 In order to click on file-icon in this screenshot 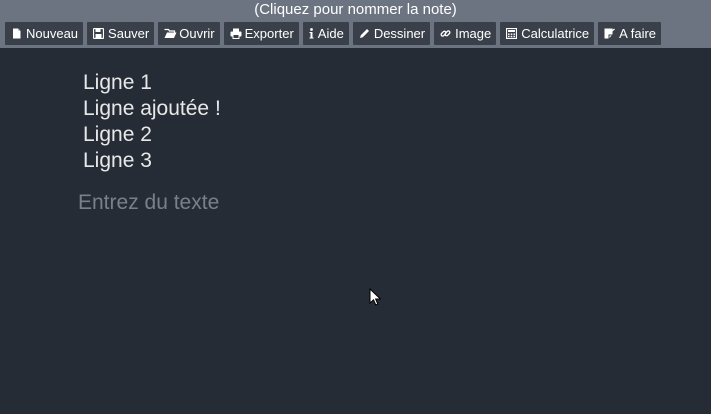, I will do `click(16, 33)`.